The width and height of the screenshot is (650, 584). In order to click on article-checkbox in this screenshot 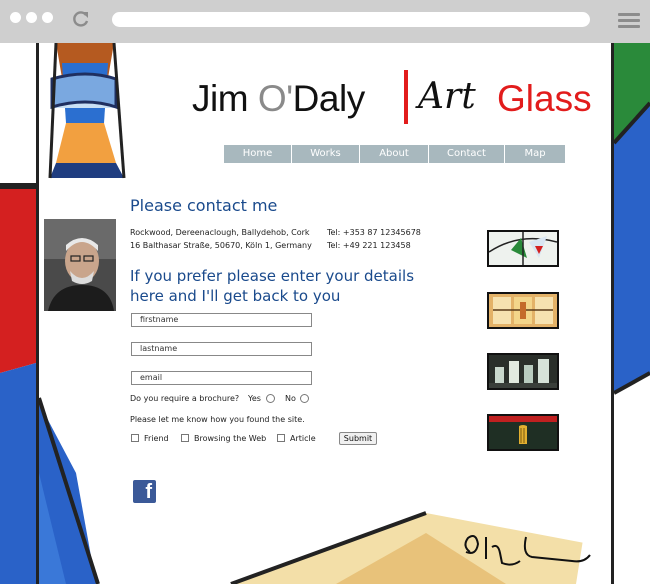, I will do `click(281, 438)`.